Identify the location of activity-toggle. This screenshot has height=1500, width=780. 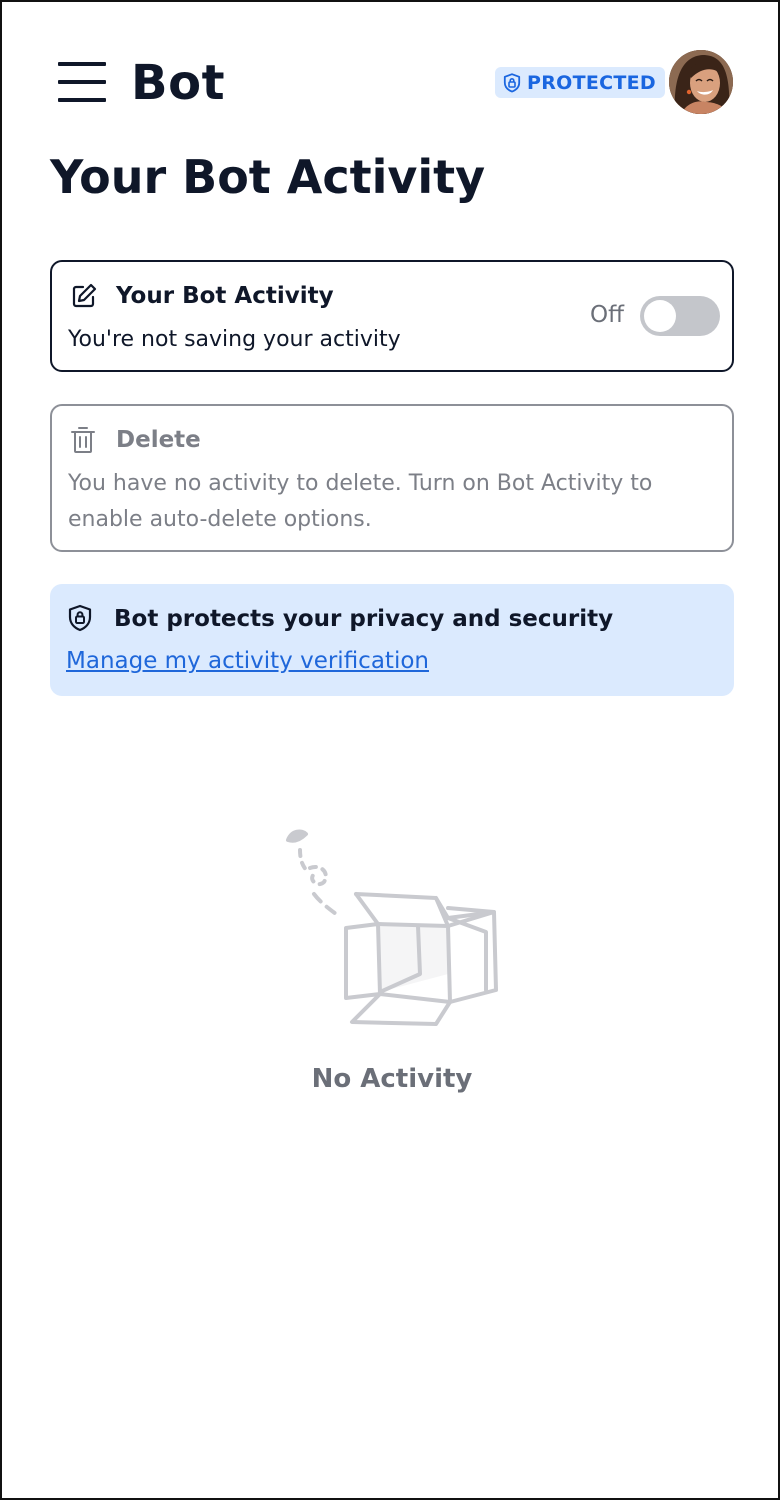
(680, 316).